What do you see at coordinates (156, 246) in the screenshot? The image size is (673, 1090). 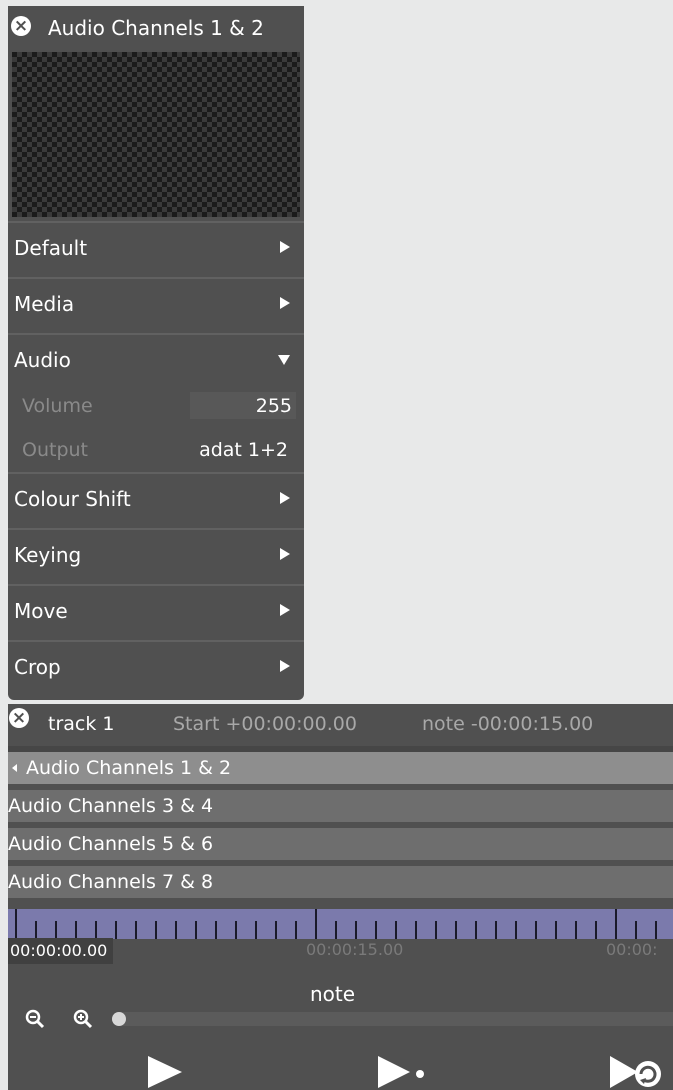 I see `section-default: Default` at bounding box center [156, 246].